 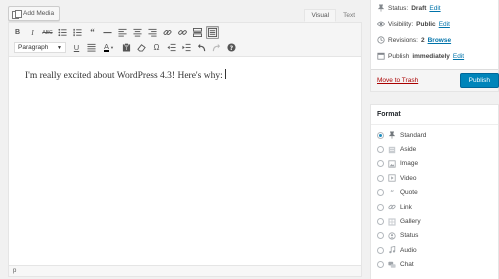 What do you see at coordinates (410, 222) in the screenshot?
I see `format-option-label: Gallery` at bounding box center [410, 222].